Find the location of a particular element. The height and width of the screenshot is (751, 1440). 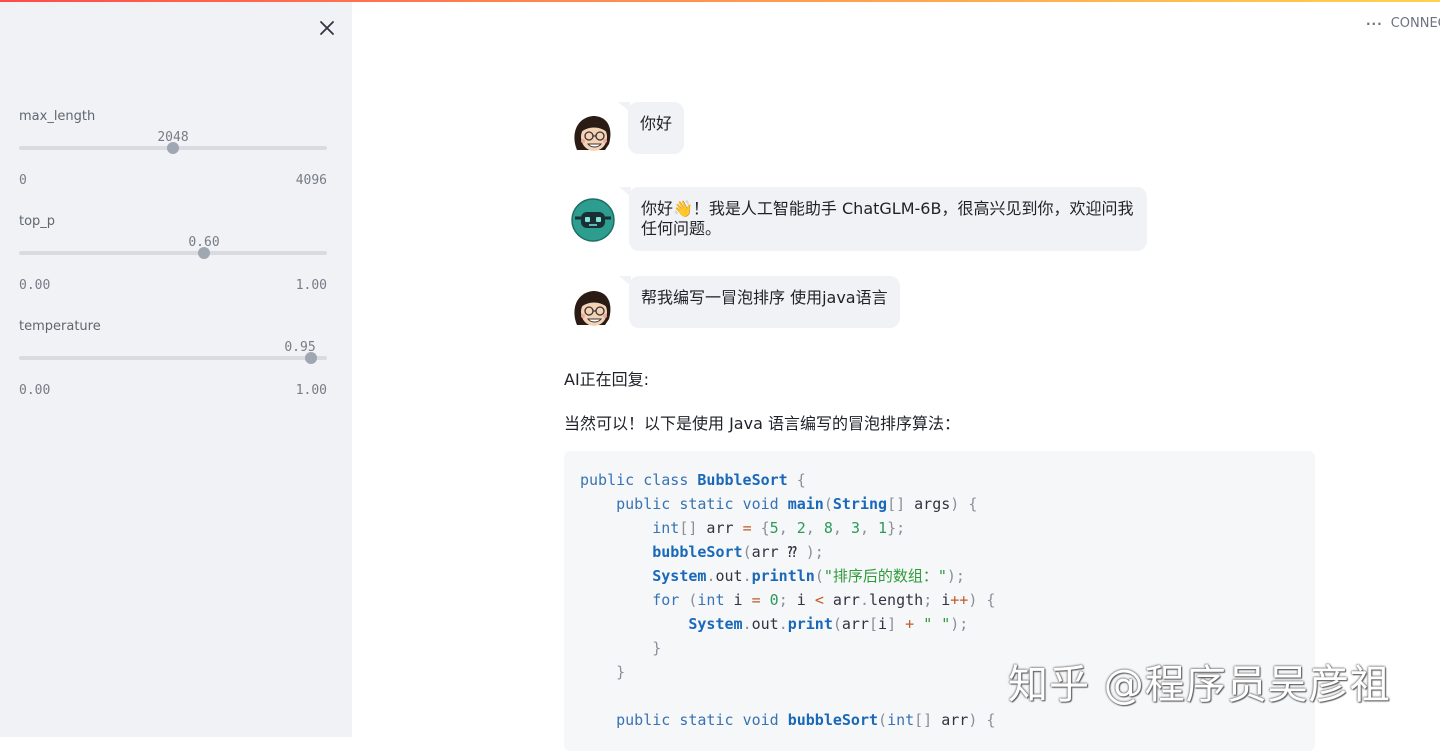

assistant-avatar-icon is located at coordinates (593, 220).